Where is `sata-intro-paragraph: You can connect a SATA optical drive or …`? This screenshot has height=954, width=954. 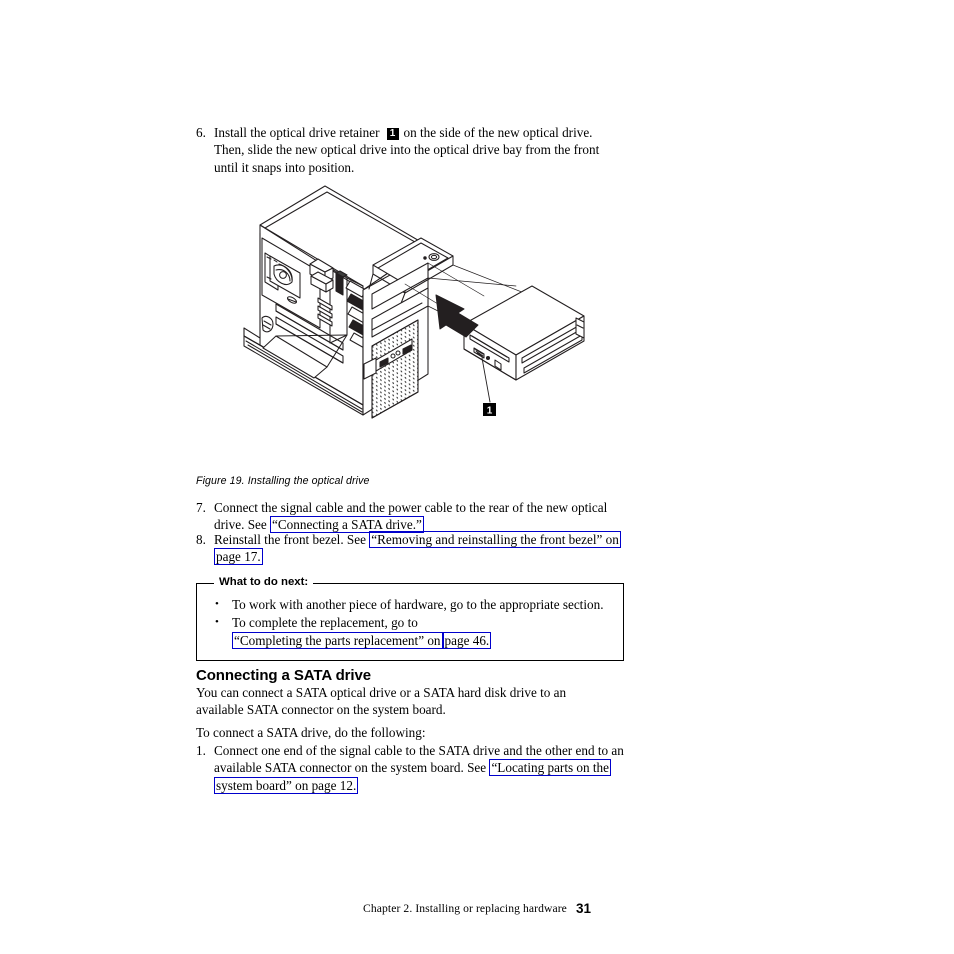 sata-intro-paragraph: You can connect a SATA optical drive or … is located at coordinates (381, 701).